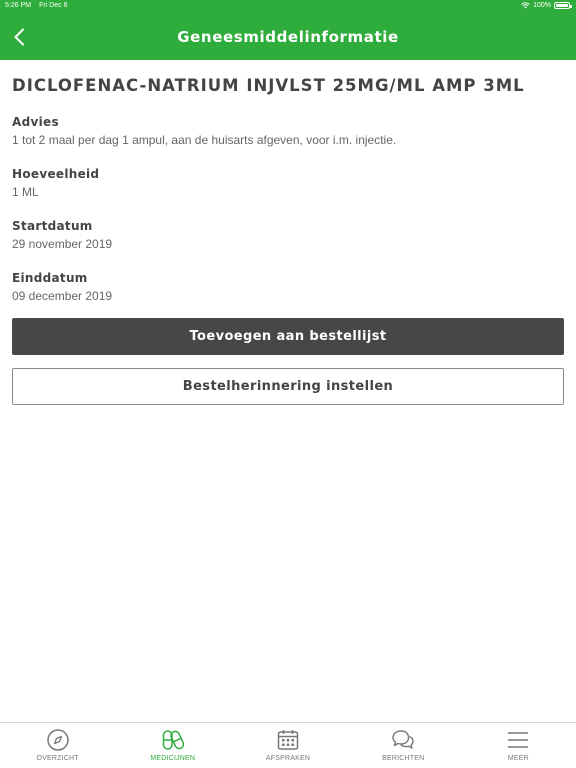 The width and height of the screenshot is (576, 768). What do you see at coordinates (62, 296) in the screenshot?
I see `field-value: 09 december 2019` at bounding box center [62, 296].